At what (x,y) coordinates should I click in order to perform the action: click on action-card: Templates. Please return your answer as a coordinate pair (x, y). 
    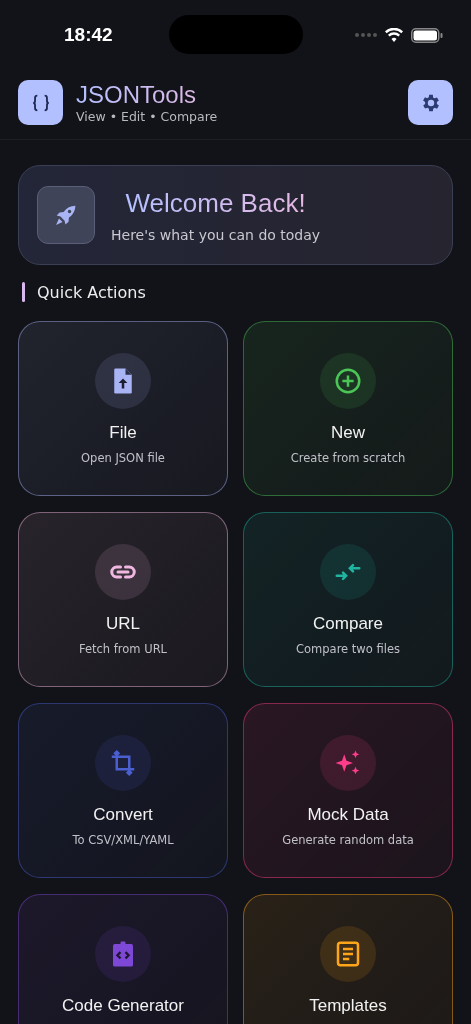
    Looking at the image, I should click on (348, 959).